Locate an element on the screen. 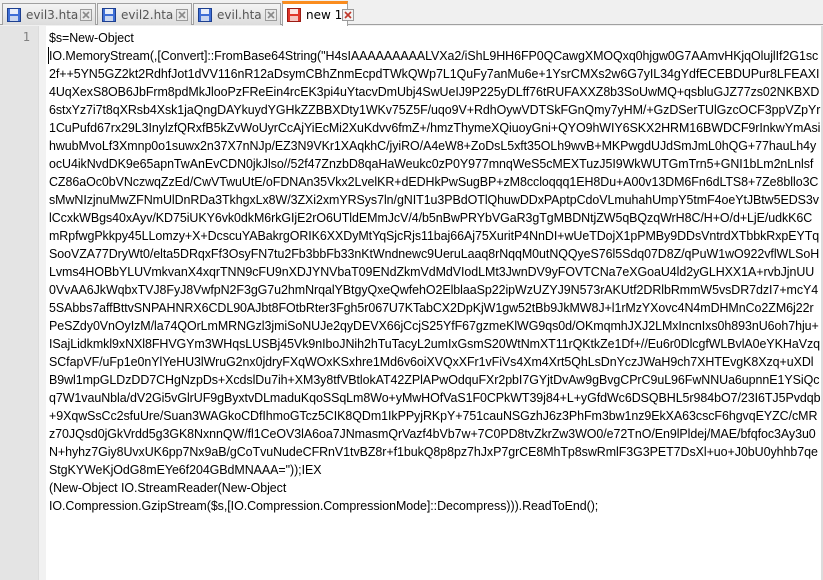 This screenshot has width=823, height=580. code-line: (New-Object IO.StreamReader(New-Object is located at coordinates (168, 488).